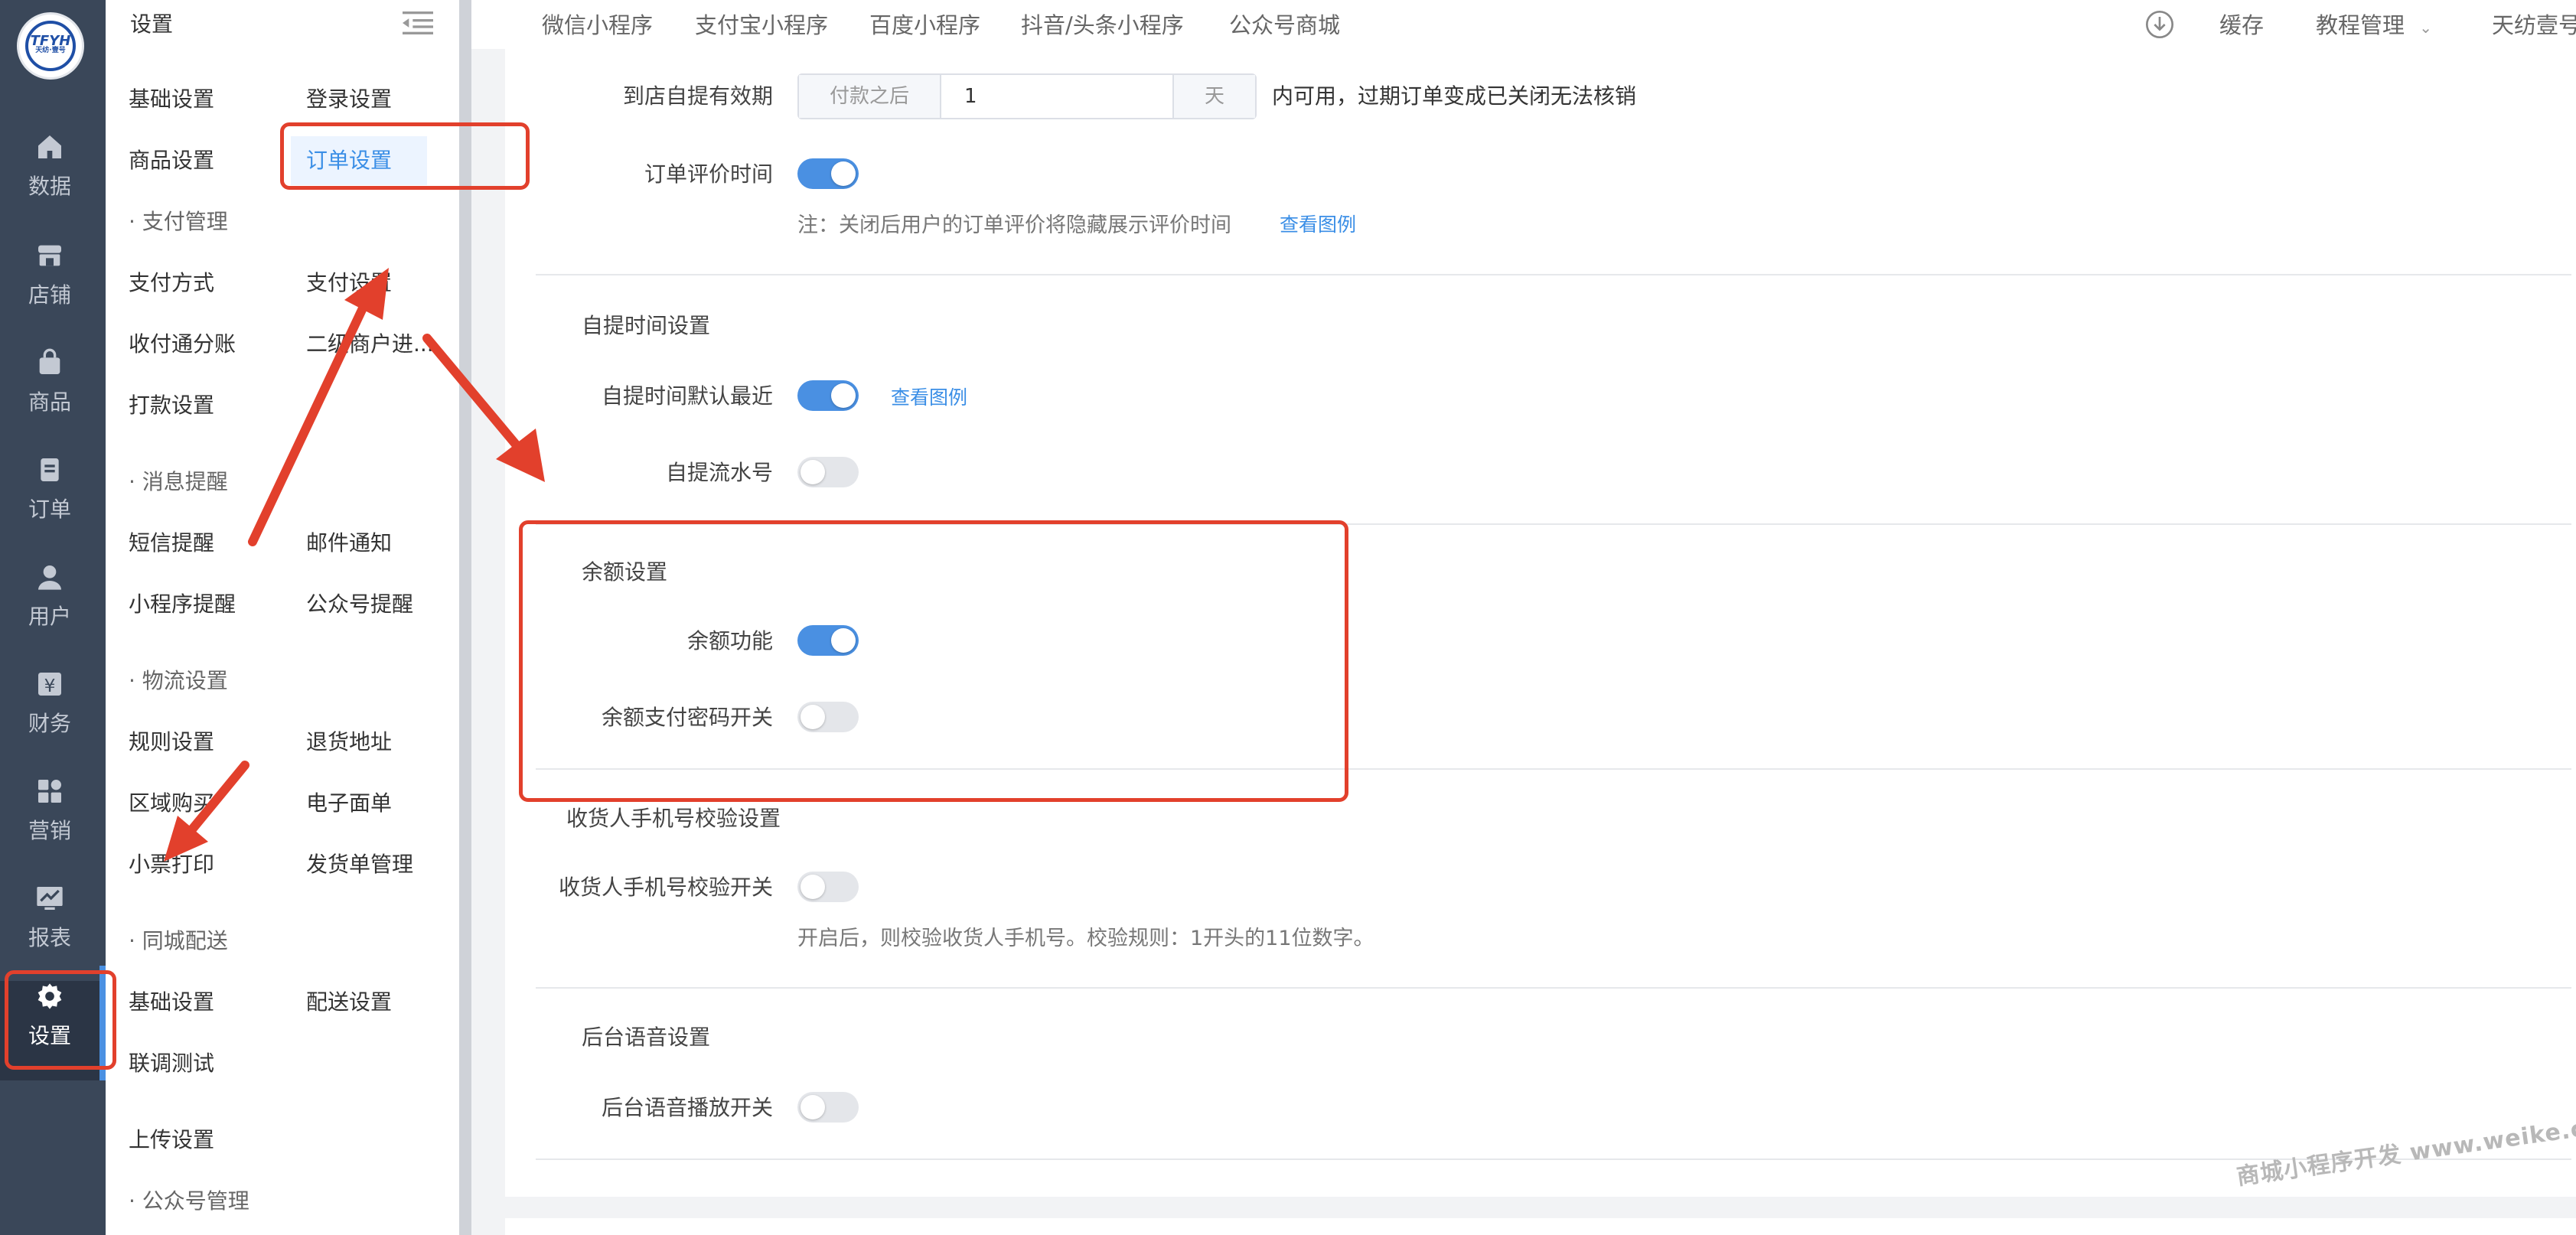  I want to click on brand-logo: TFYH 天纺·壹号, so click(50, 46).